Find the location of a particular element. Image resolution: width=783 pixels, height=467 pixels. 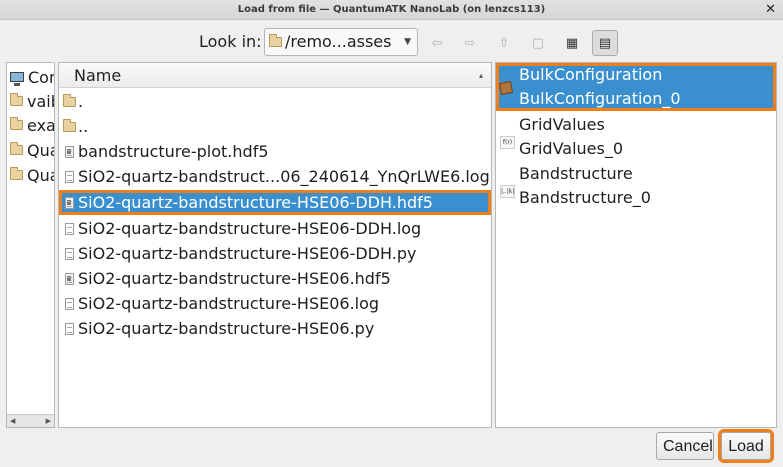

new-folder-button: ▢ is located at coordinates (538, 43).